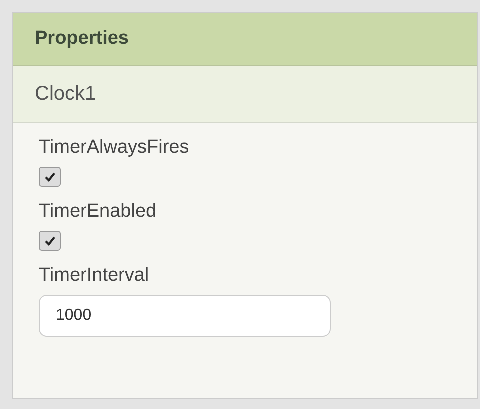 The image size is (480, 409). What do you see at coordinates (94, 276) in the screenshot?
I see `property-label: TimerInterval` at bounding box center [94, 276].